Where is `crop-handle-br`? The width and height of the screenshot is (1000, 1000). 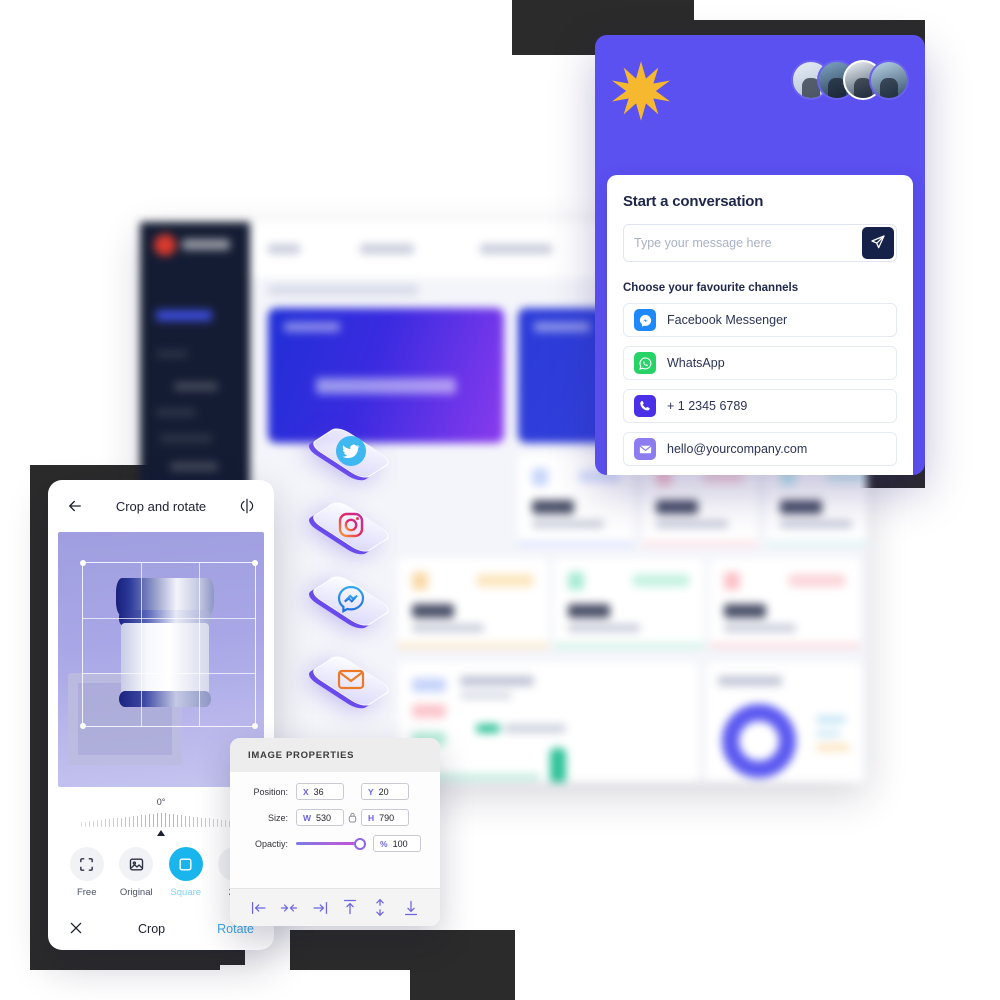 crop-handle-br is located at coordinates (255, 726).